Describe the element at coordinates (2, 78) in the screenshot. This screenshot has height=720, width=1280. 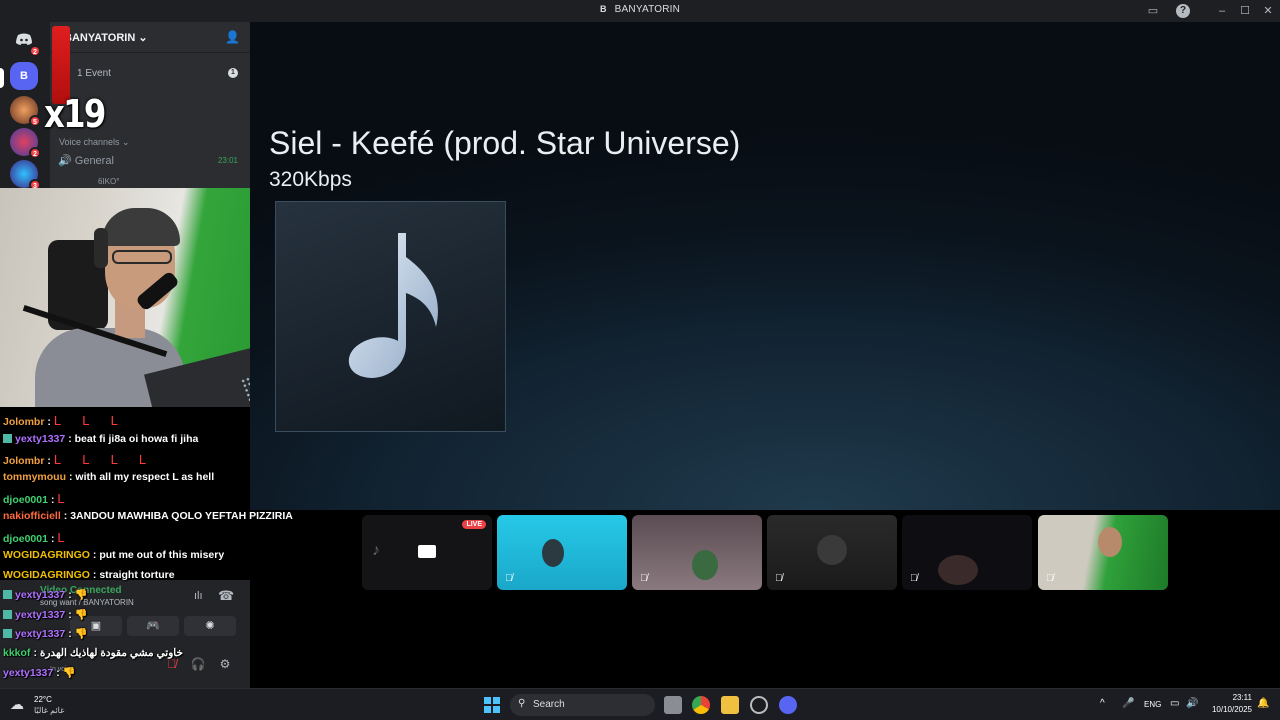
I see `selected-server-pill` at that location.